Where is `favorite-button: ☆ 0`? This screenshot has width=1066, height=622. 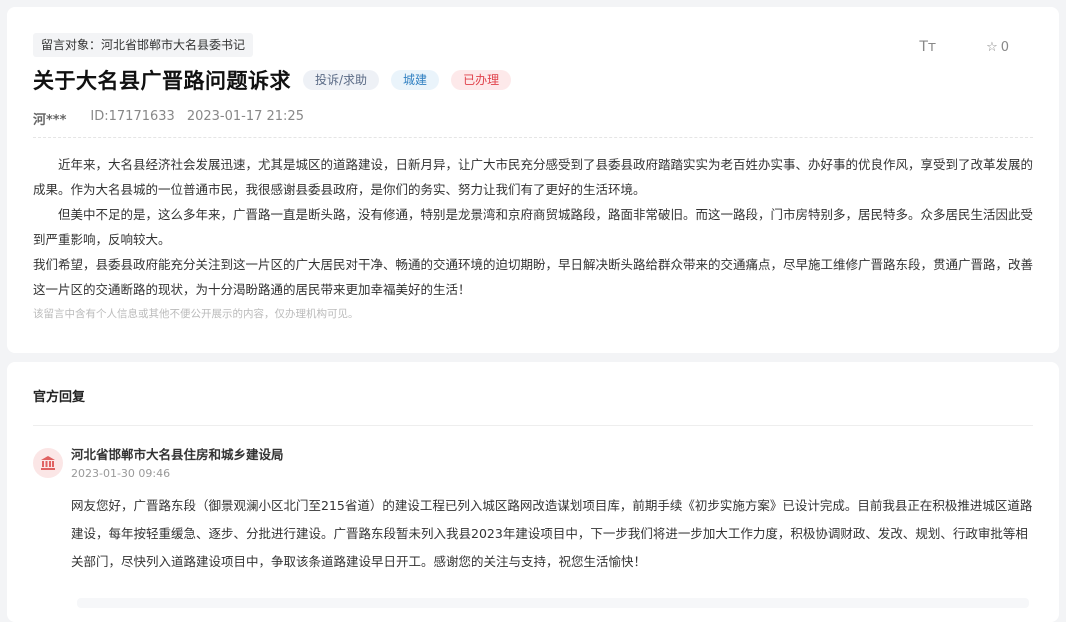
favorite-button: ☆ 0 is located at coordinates (997, 47).